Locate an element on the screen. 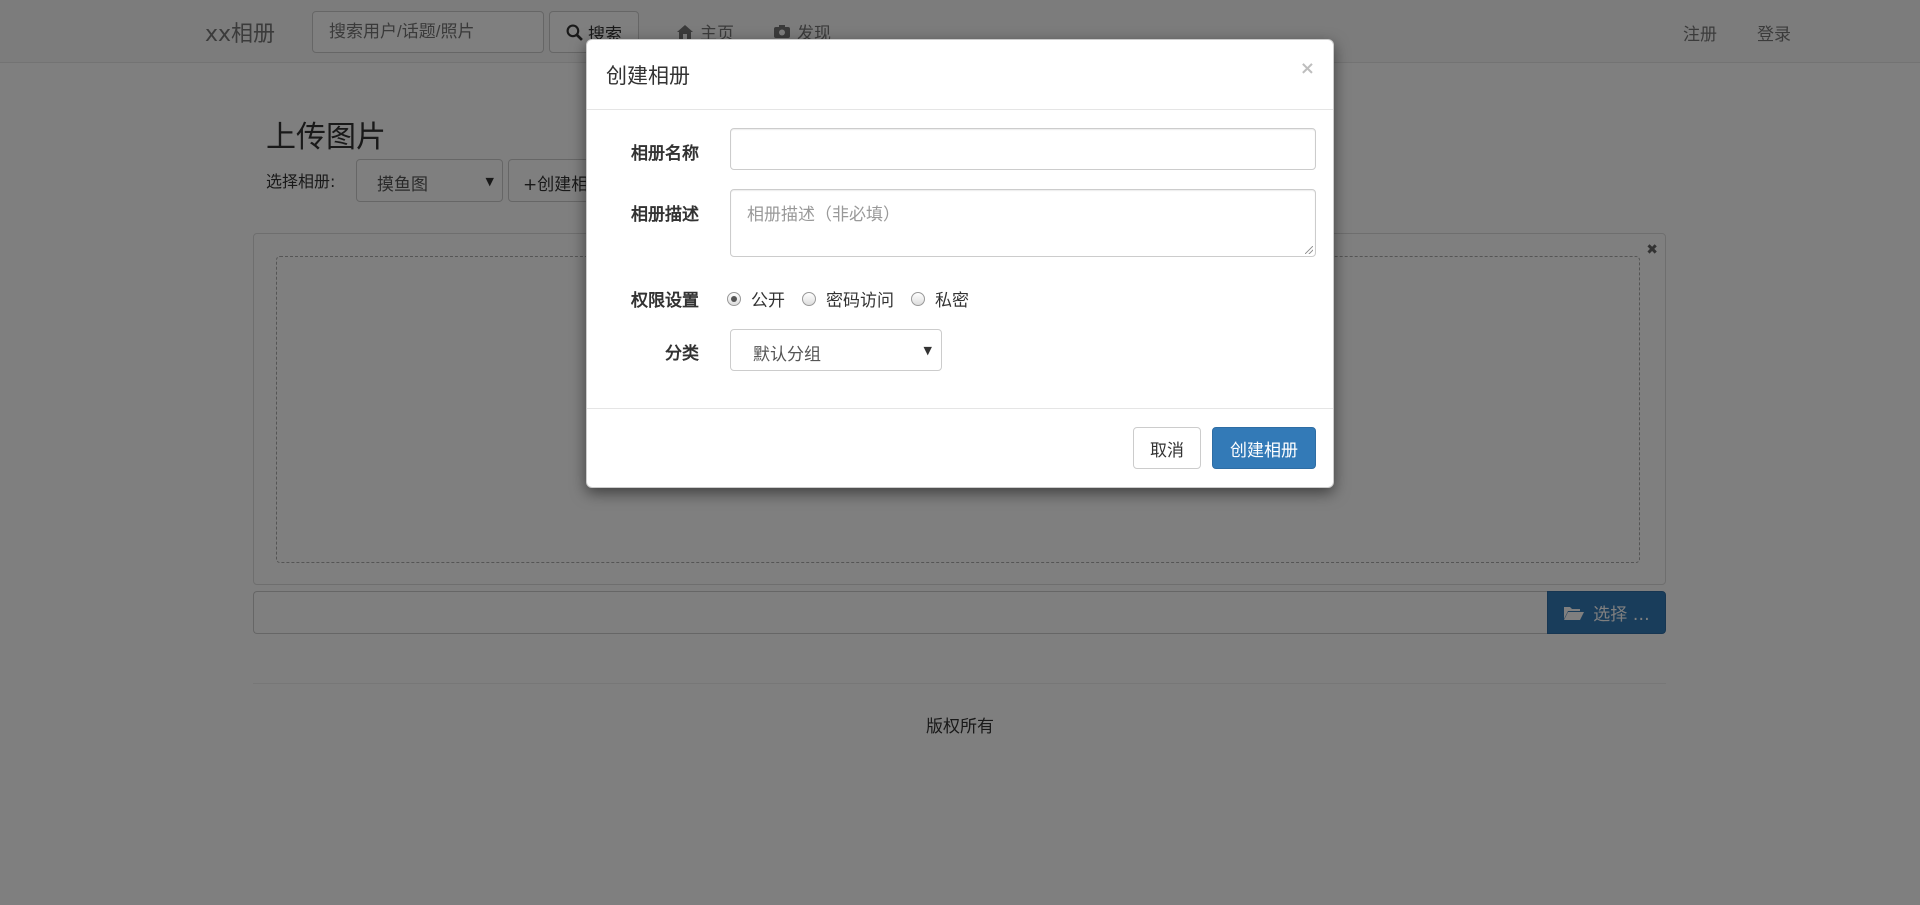 The width and height of the screenshot is (1920, 905). radio-password: 密码访问 is located at coordinates (848, 298).